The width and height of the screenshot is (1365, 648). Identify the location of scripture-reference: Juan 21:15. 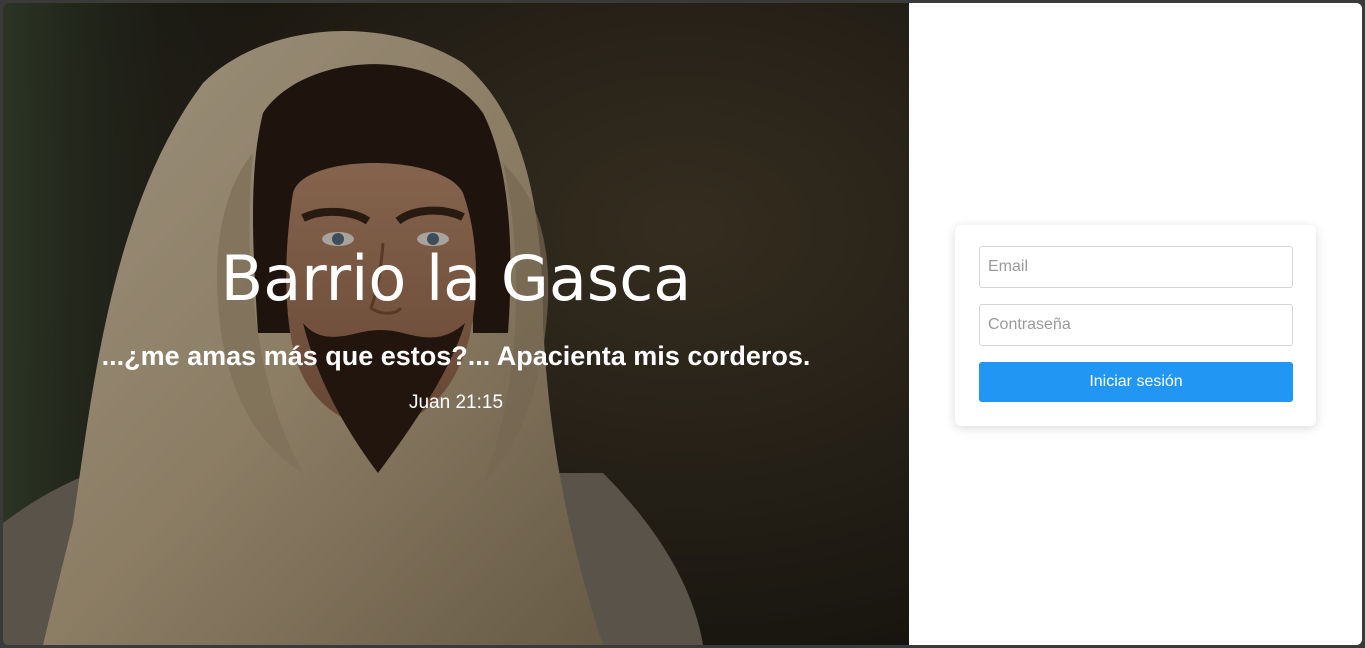
(456, 402).